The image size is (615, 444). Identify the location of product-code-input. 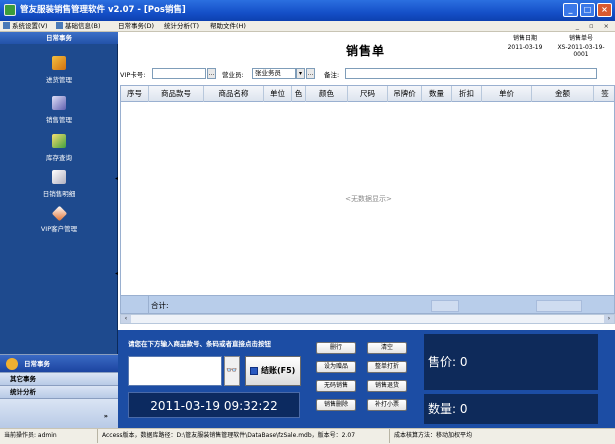
(175, 371).